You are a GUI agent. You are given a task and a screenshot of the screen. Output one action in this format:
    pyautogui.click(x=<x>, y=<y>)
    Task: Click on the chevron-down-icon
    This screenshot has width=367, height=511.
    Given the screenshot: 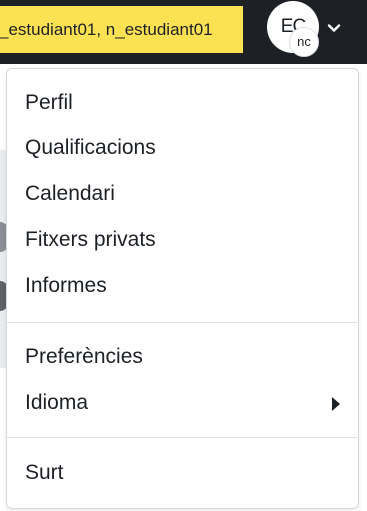 What is the action you would take?
    pyautogui.click(x=334, y=28)
    